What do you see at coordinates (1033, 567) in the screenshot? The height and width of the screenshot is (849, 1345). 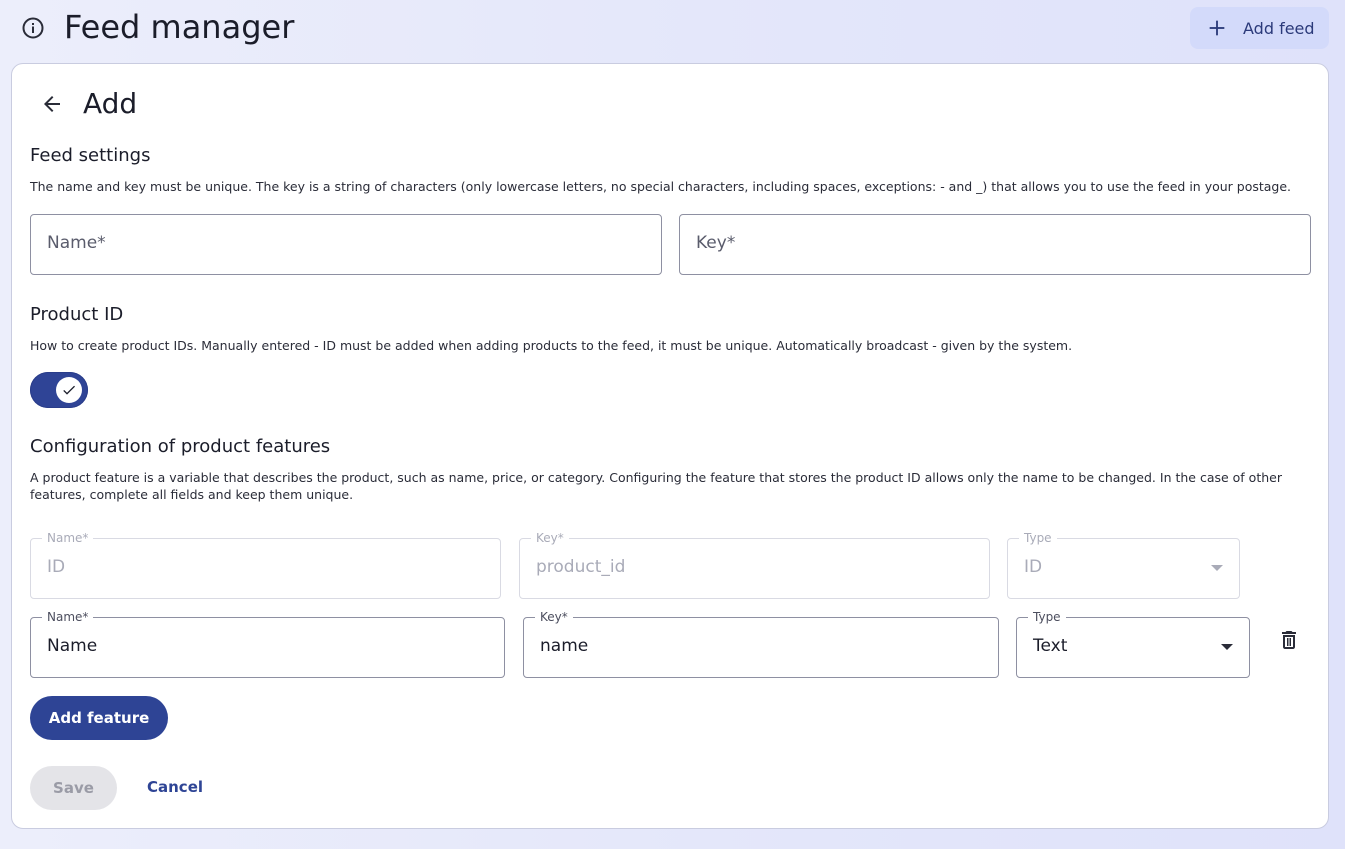 I see `feature-type-value: ID` at bounding box center [1033, 567].